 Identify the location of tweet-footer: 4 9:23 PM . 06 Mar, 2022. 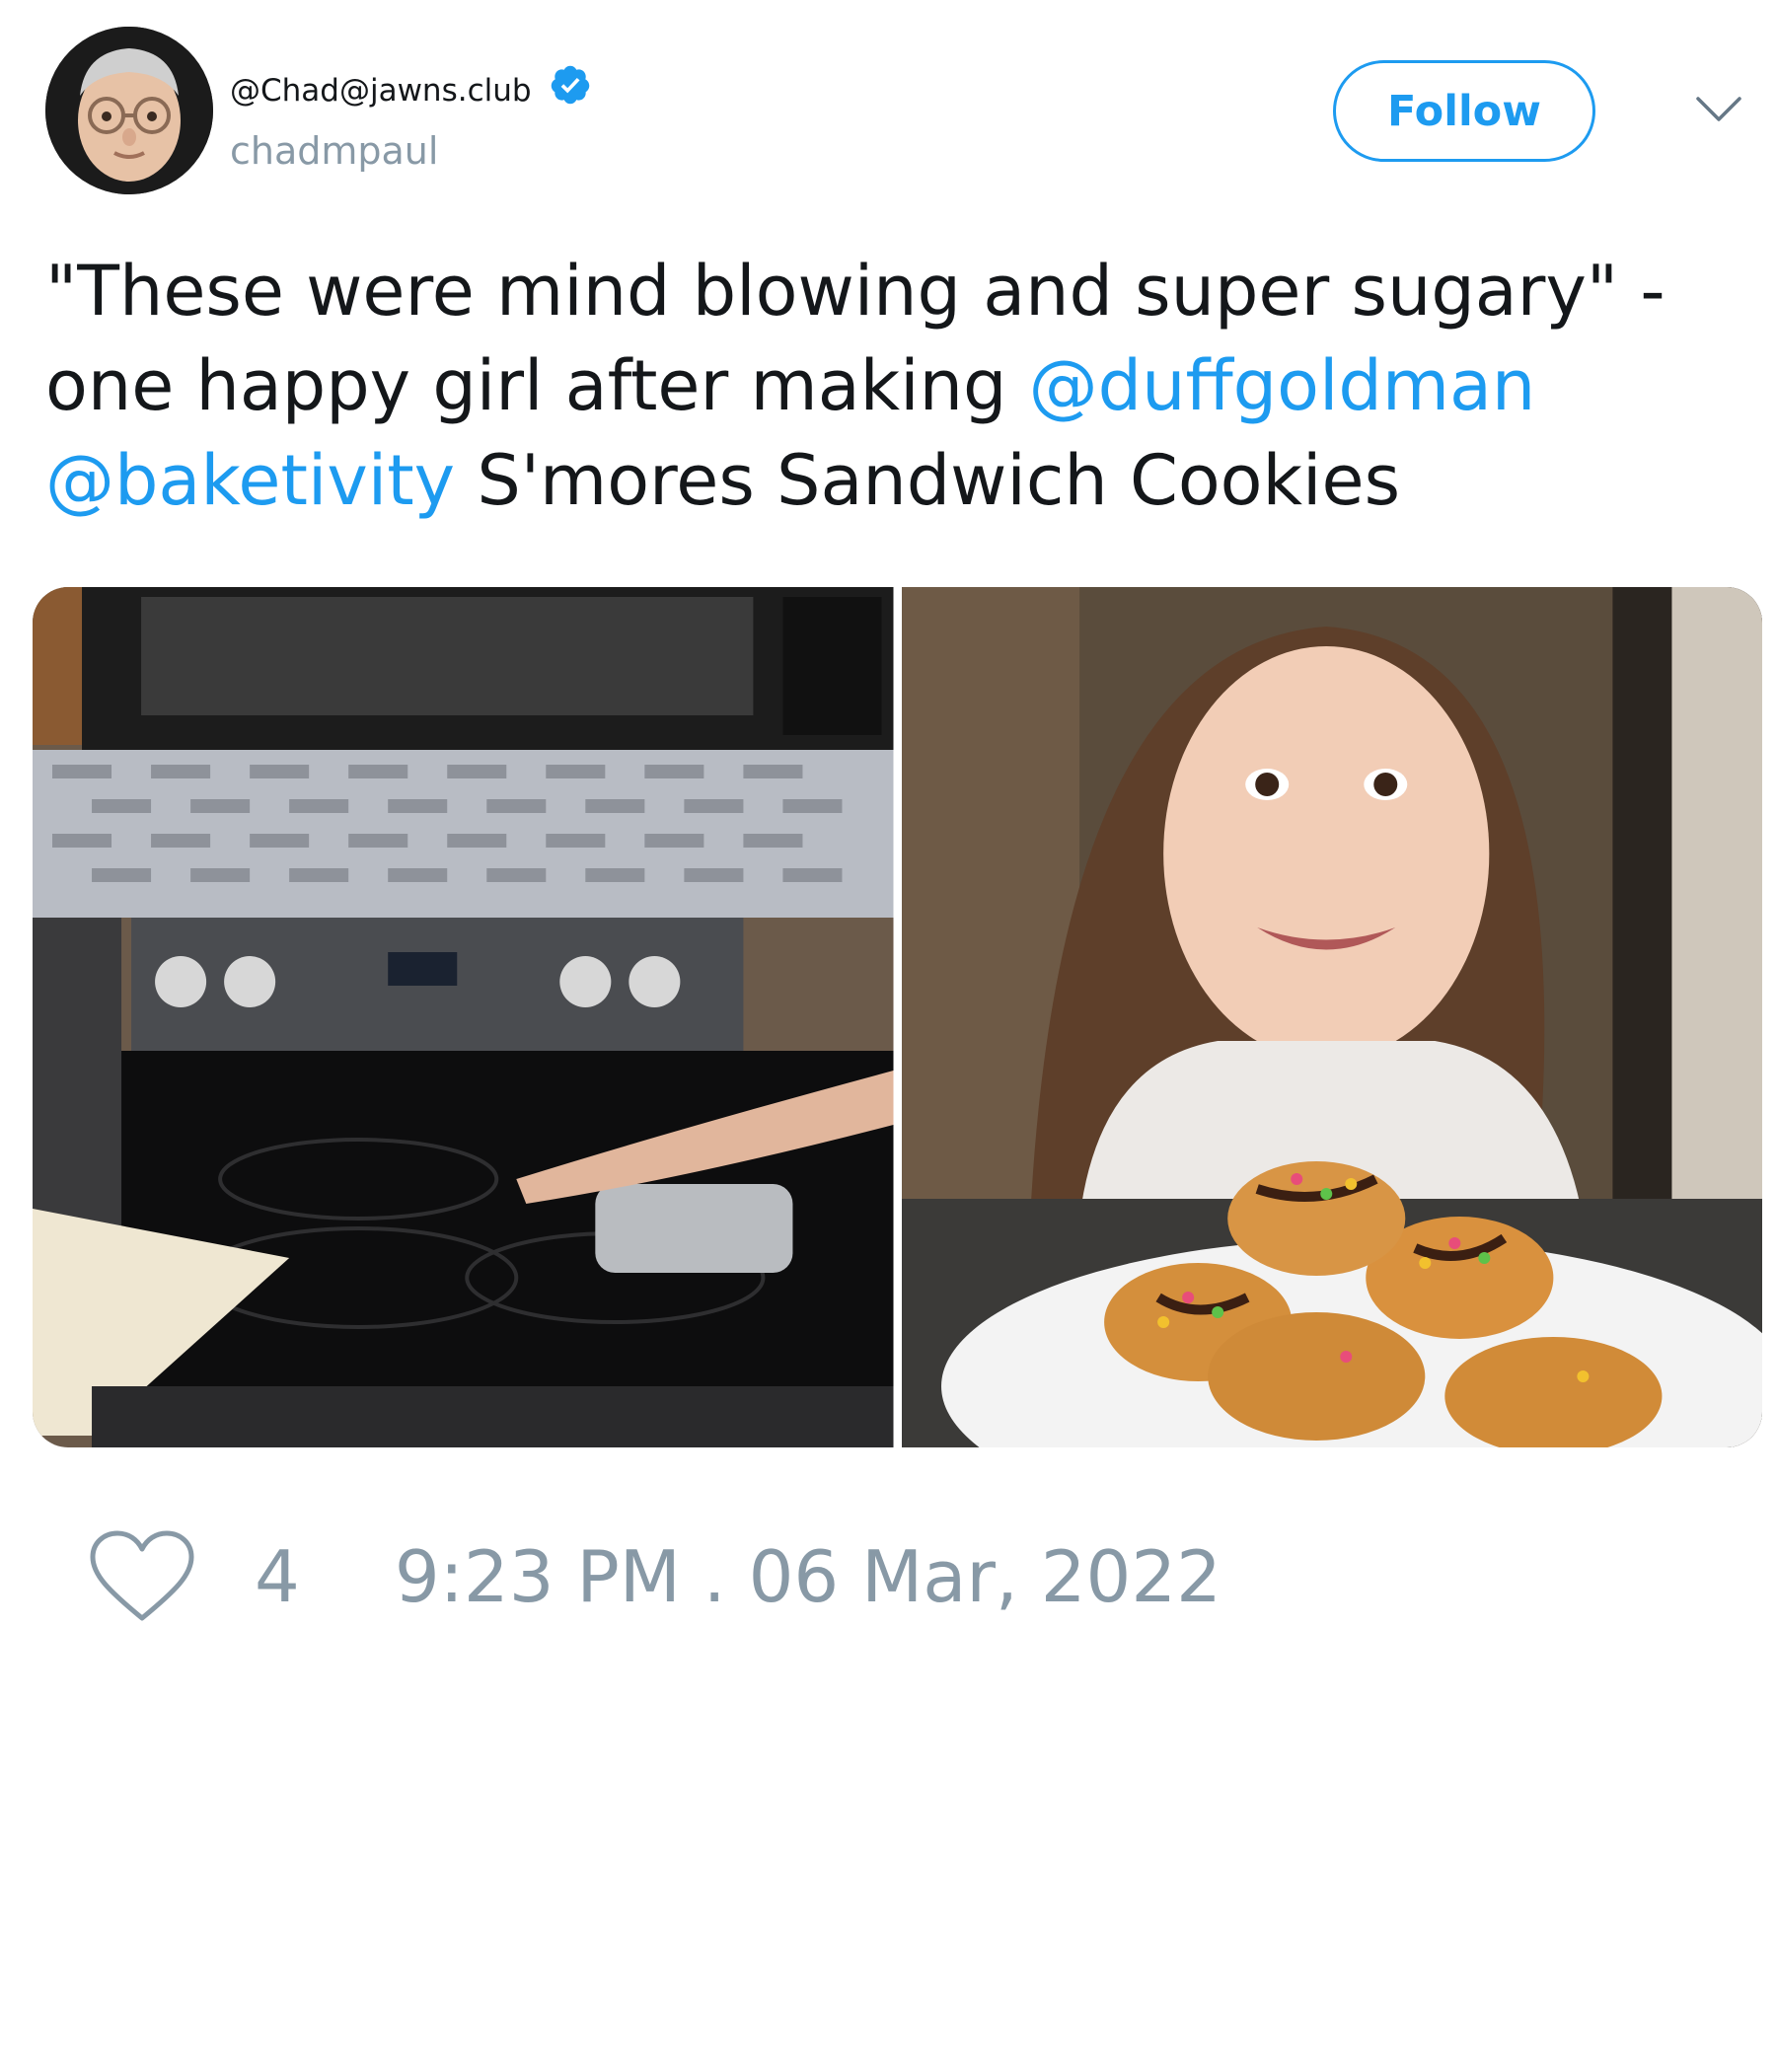
(655, 1577).